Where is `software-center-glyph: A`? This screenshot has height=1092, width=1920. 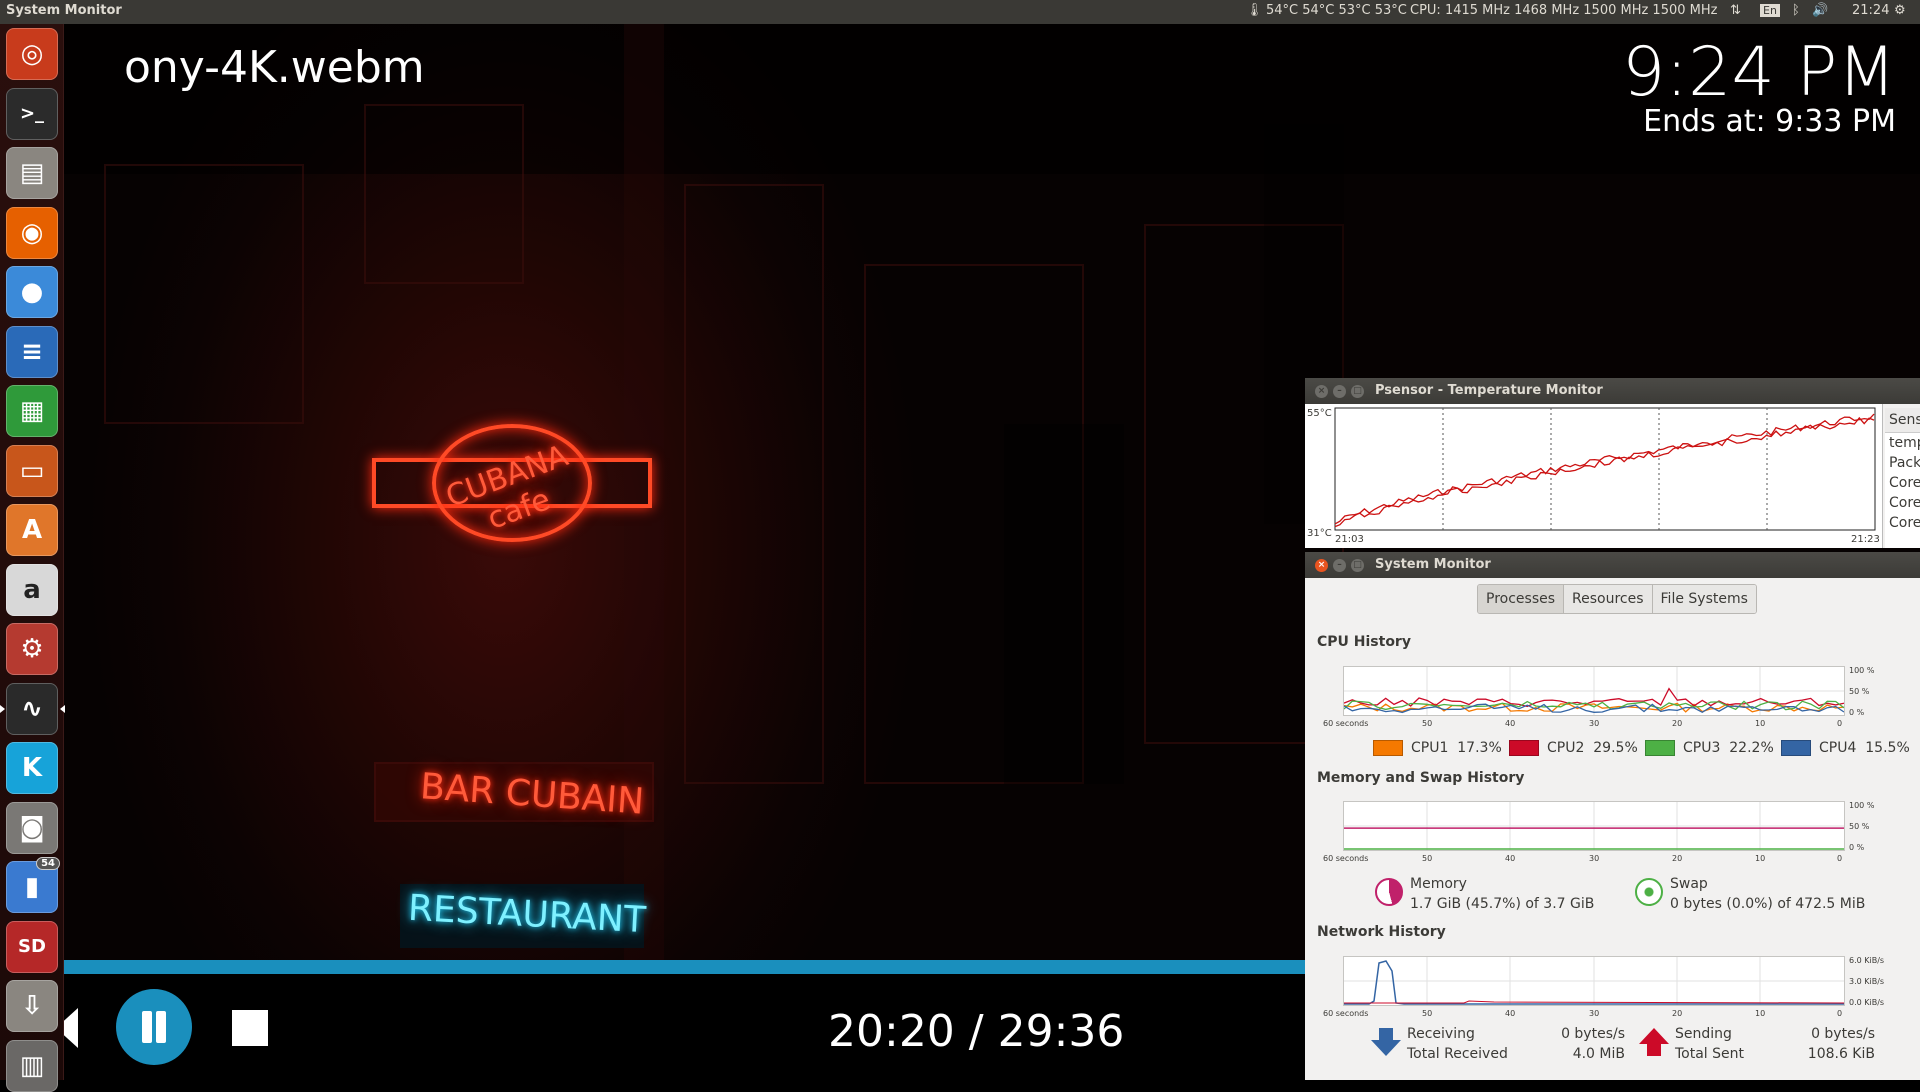
software-center-glyph: A is located at coordinates (32, 530).